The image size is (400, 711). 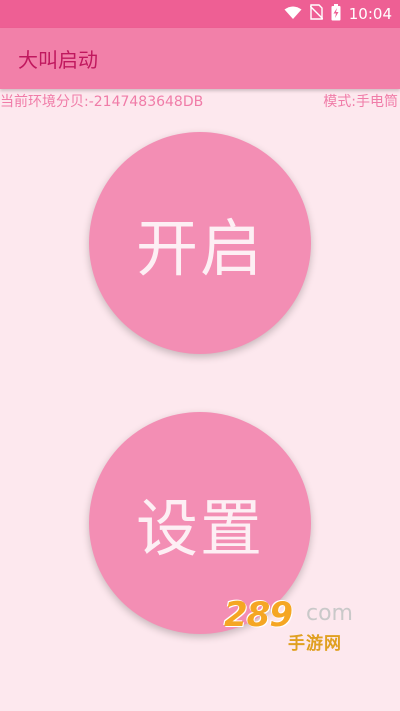 I want to click on info-row: 当前环境分贝:-2147483648DB 模式:手电筒, so click(x=200, y=101).